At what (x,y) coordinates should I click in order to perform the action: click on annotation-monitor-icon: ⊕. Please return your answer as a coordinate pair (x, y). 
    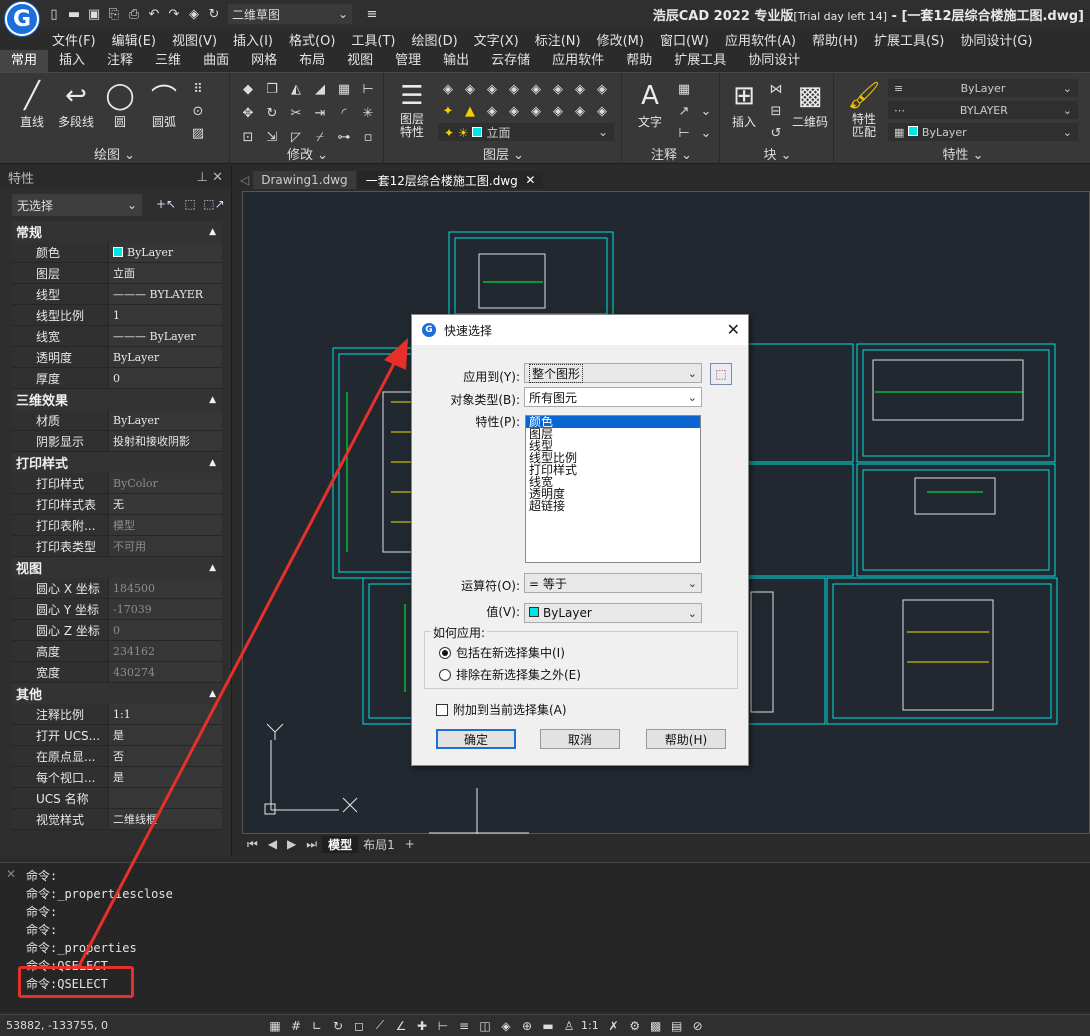
    Looking at the image, I should click on (527, 1026).